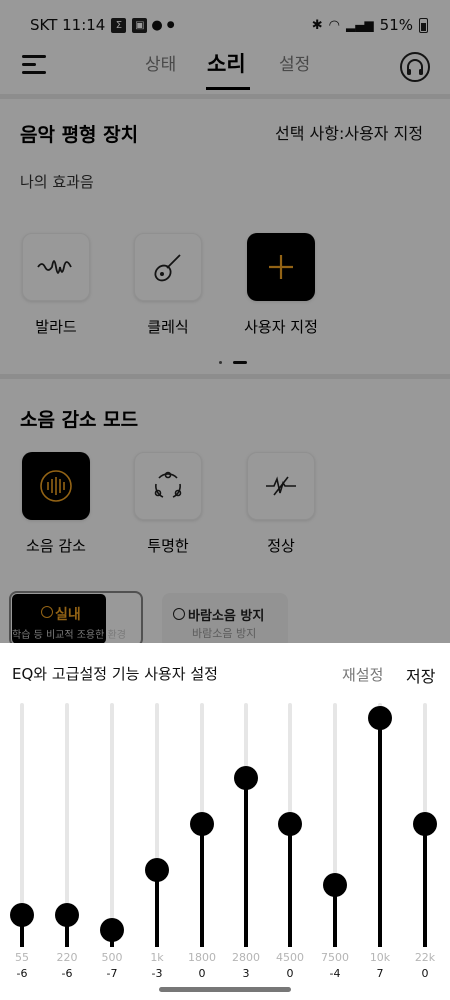  Describe the element at coordinates (380, 973) in the screenshot. I see `eq-gain-label: 7` at that location.